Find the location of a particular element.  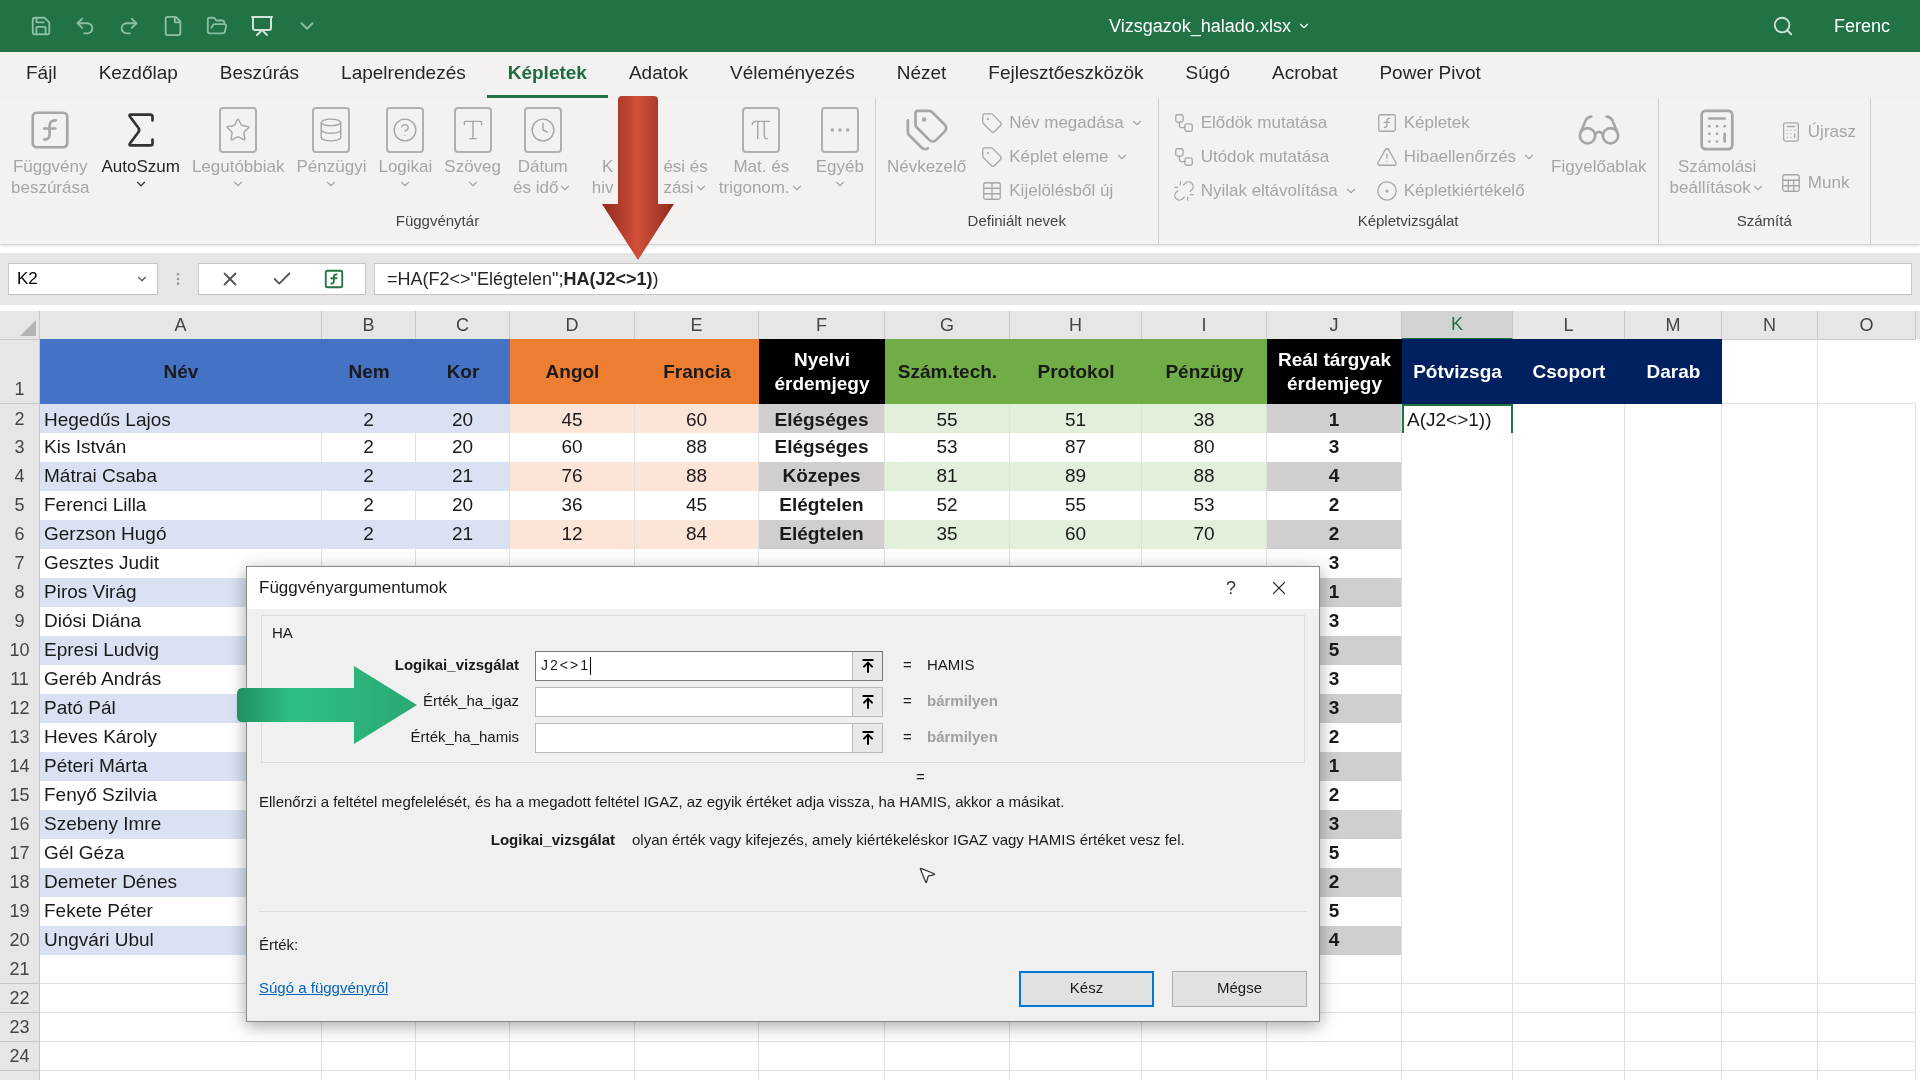

row-header: 12 is located at coordinates (20, 709).